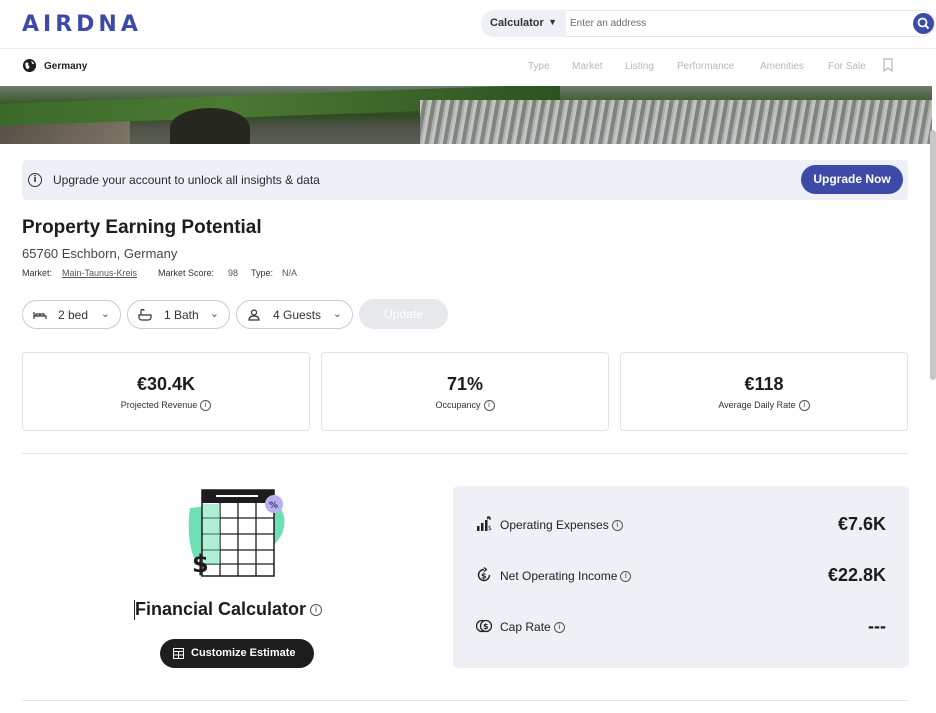  I want to click on bathrooms-dropdown: 1 Bath ⌄, so click(178, 314).